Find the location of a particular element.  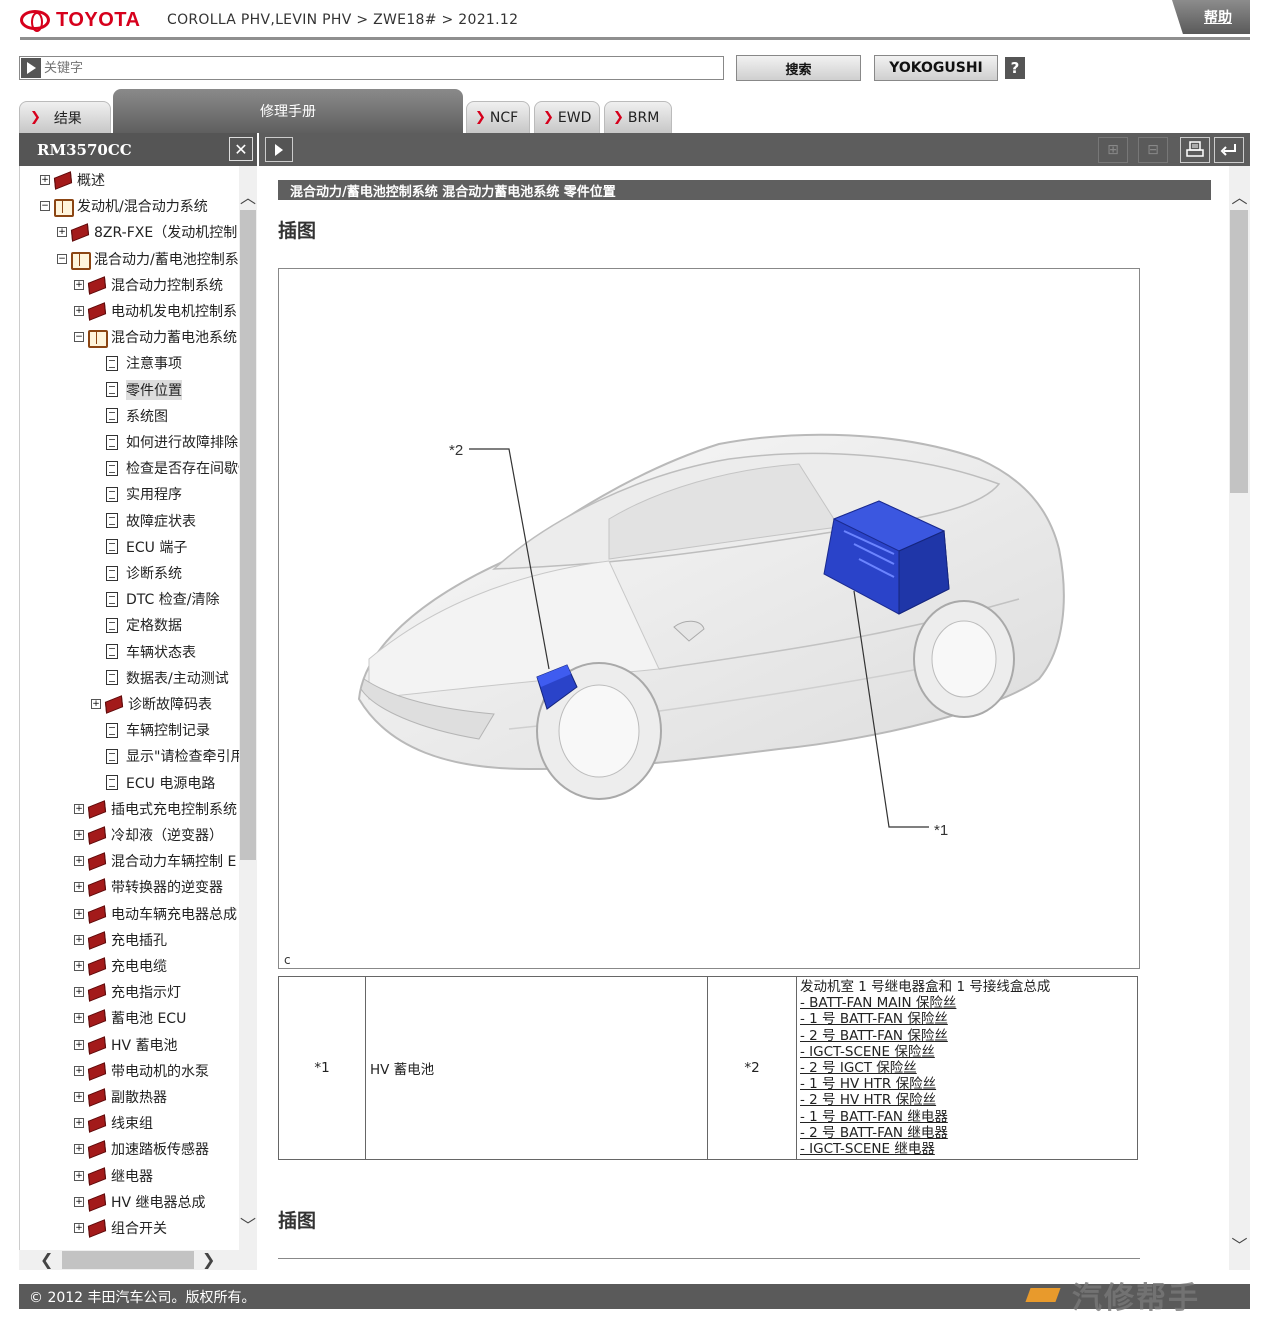

help-question-icon: ? is located at coordinates (1015, 68).